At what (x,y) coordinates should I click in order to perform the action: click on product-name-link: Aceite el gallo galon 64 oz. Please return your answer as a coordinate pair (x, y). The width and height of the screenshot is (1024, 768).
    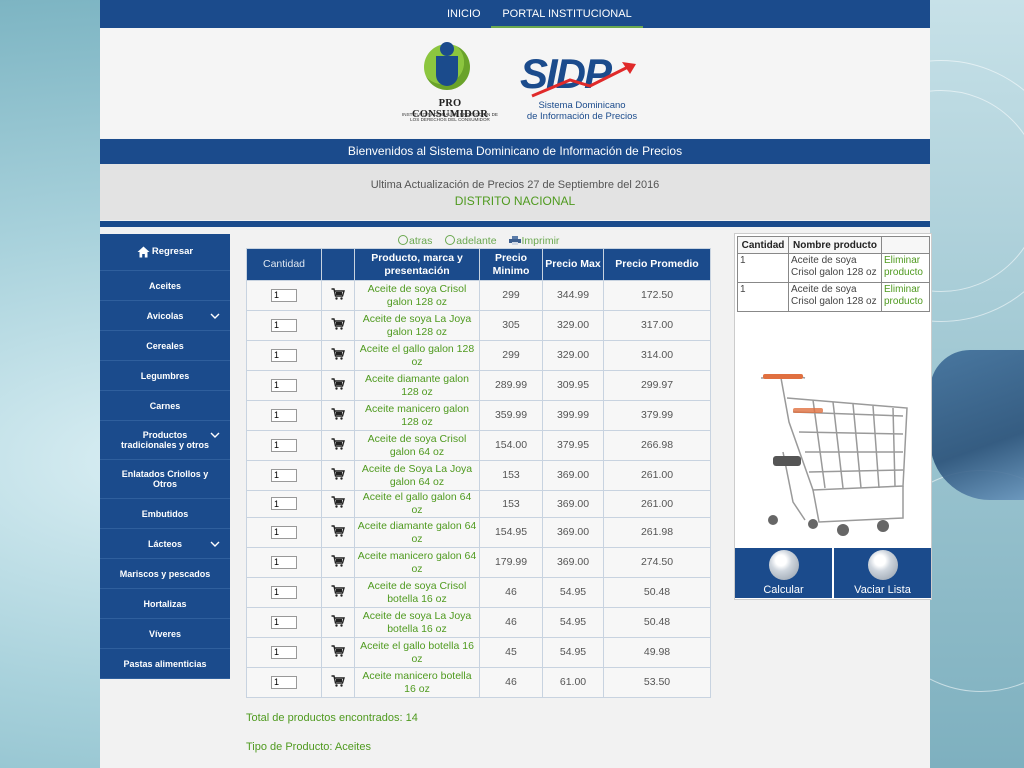
    Looking at the image, I should click on (417, 504).